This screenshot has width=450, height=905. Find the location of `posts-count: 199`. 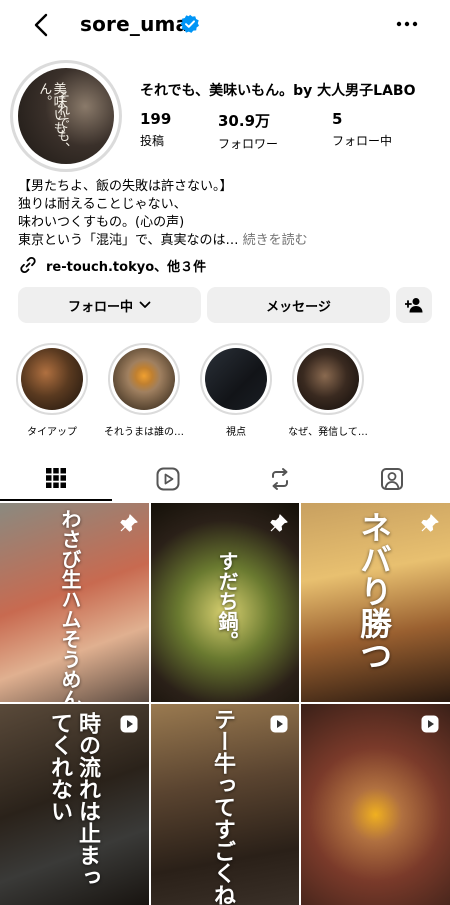

posts-count: 199 is located at coordinates (156, 119).